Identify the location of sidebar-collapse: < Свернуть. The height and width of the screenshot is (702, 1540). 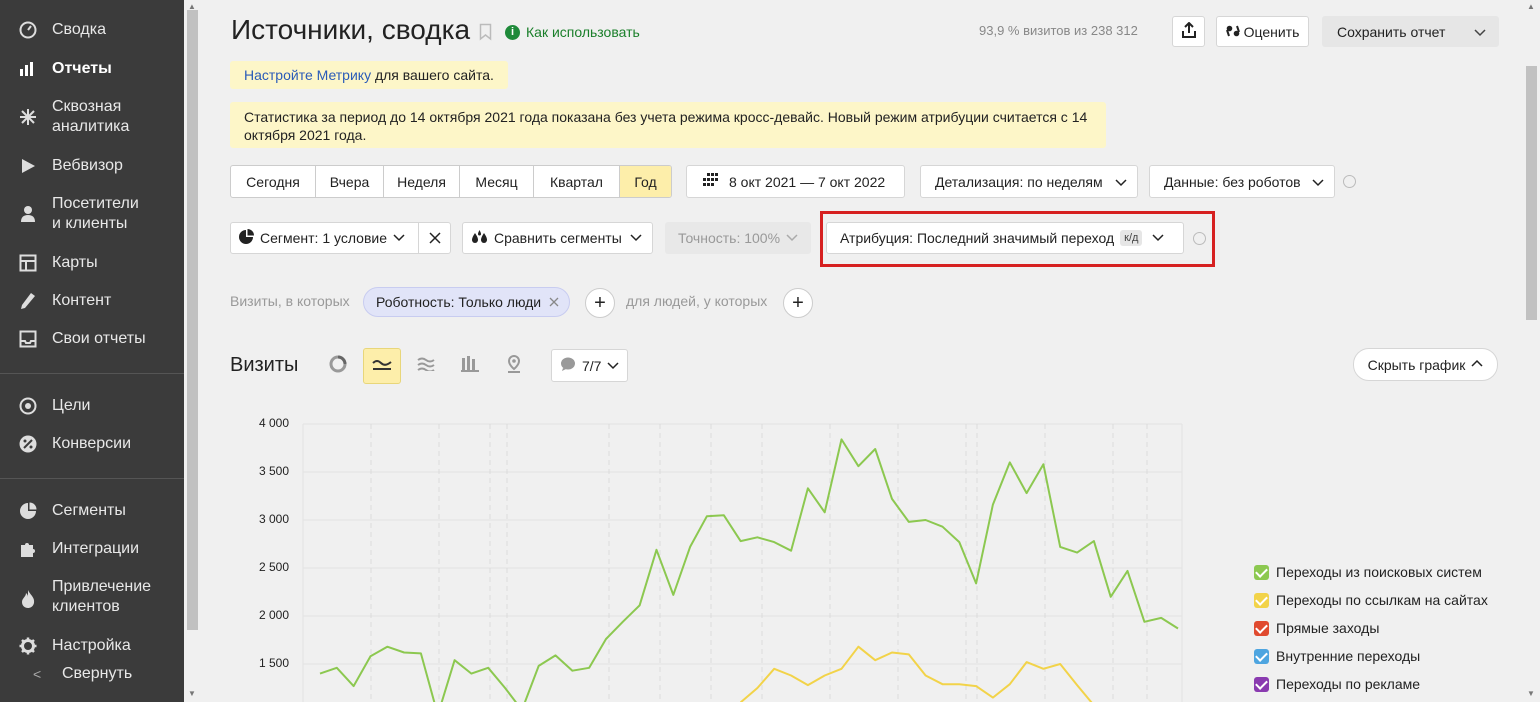
(92, 674).